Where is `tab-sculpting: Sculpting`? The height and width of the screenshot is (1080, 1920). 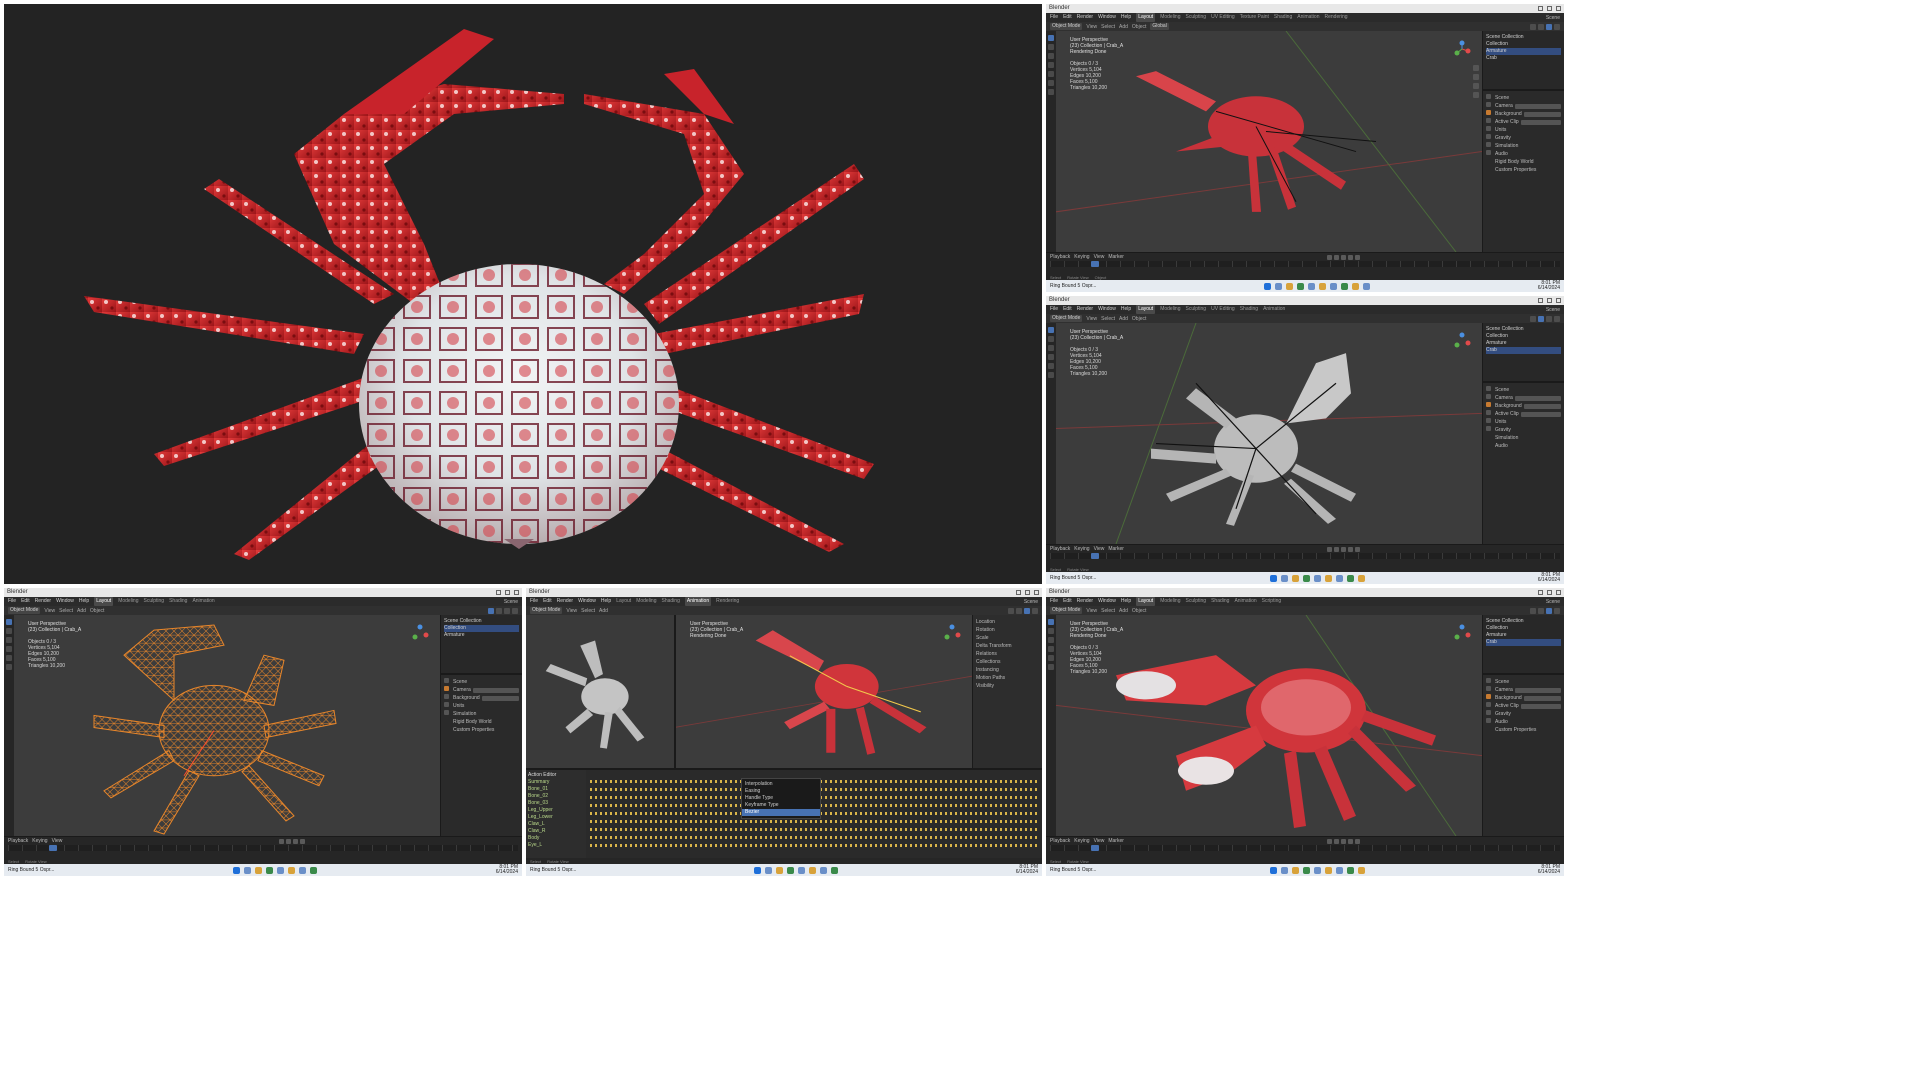 tab-sculpting: Sculpting is located at coordinates (154, 601).